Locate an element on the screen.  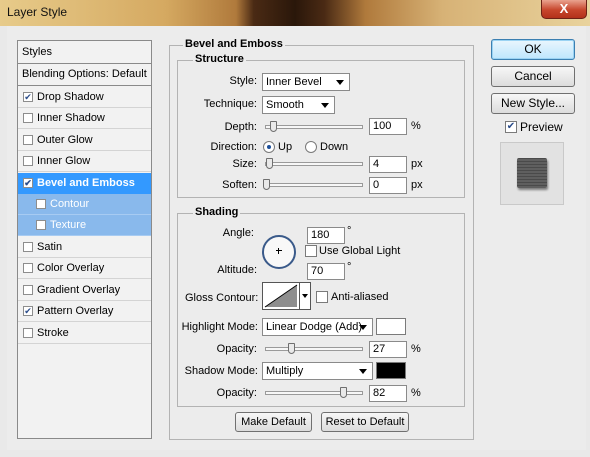
depth-unit: % is located at coordinates (416, 126).